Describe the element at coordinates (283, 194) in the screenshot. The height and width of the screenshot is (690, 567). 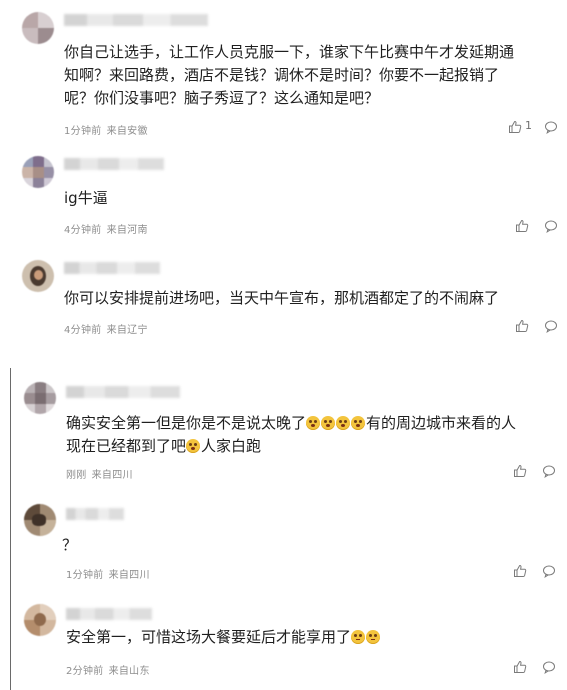
I see `comment-item: ig牛逼 4分钟前 来自河南` at that location.